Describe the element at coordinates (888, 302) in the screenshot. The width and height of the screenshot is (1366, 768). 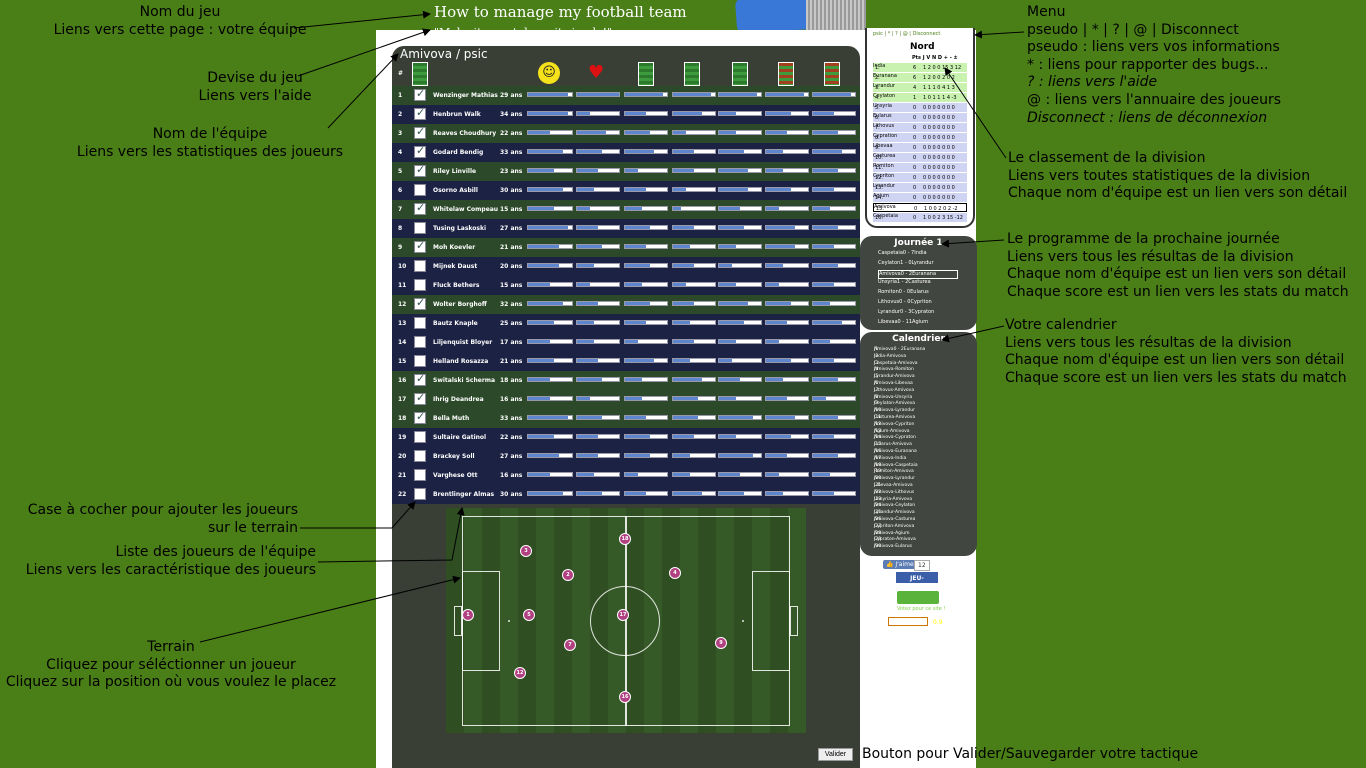
I see `match-home-team: Lithovus` at that location.